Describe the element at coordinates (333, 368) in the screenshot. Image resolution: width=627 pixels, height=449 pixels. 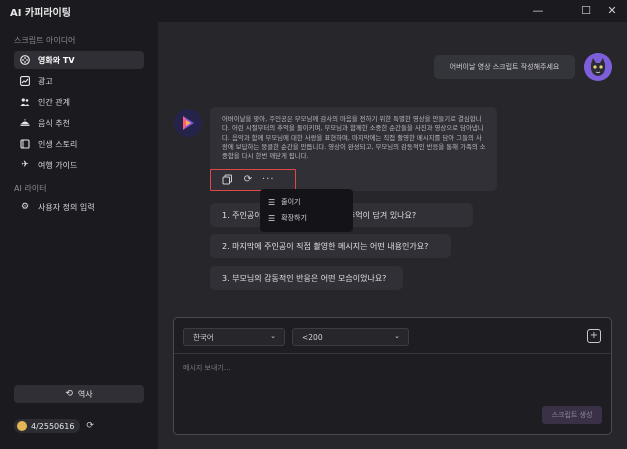
I see `message-input` at that location.